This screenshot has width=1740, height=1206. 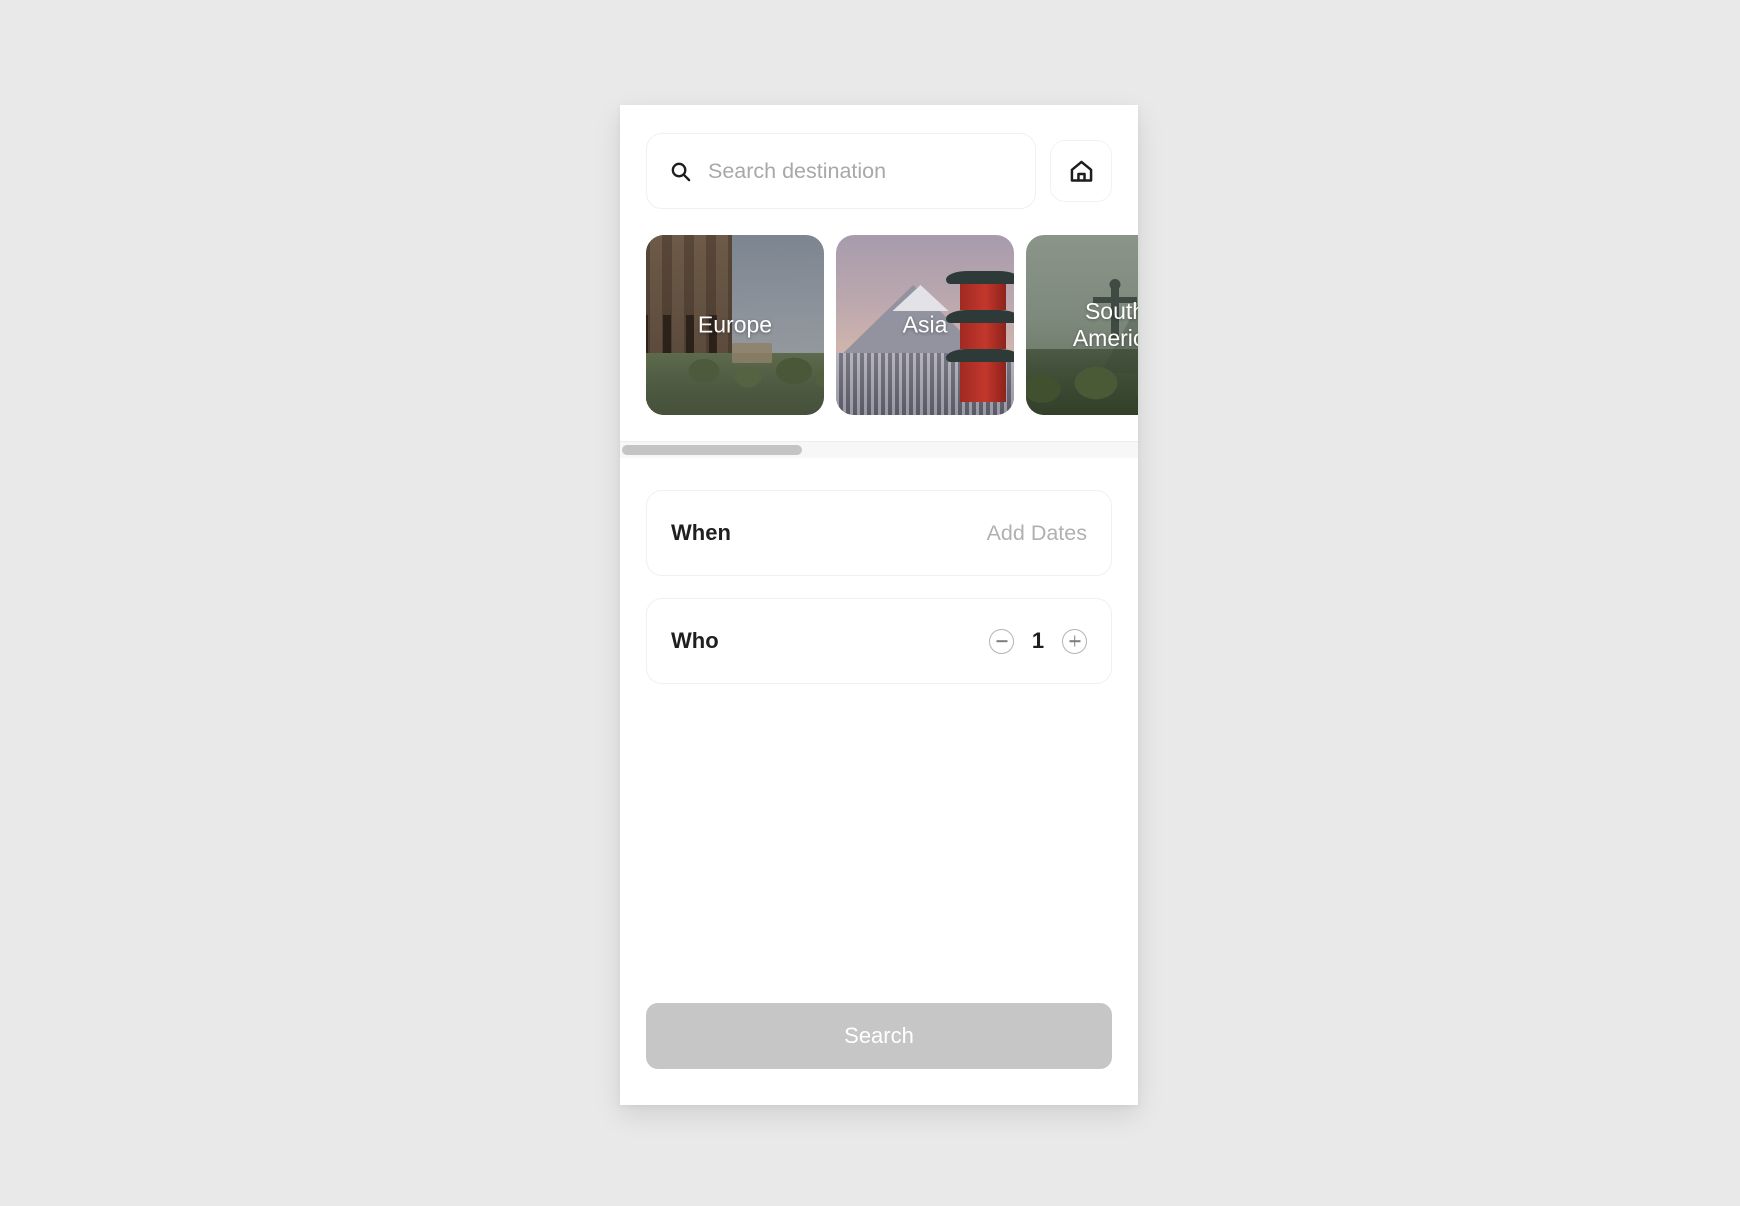 I want to click on carousel-scrollbar, so click(x=879, y=449).